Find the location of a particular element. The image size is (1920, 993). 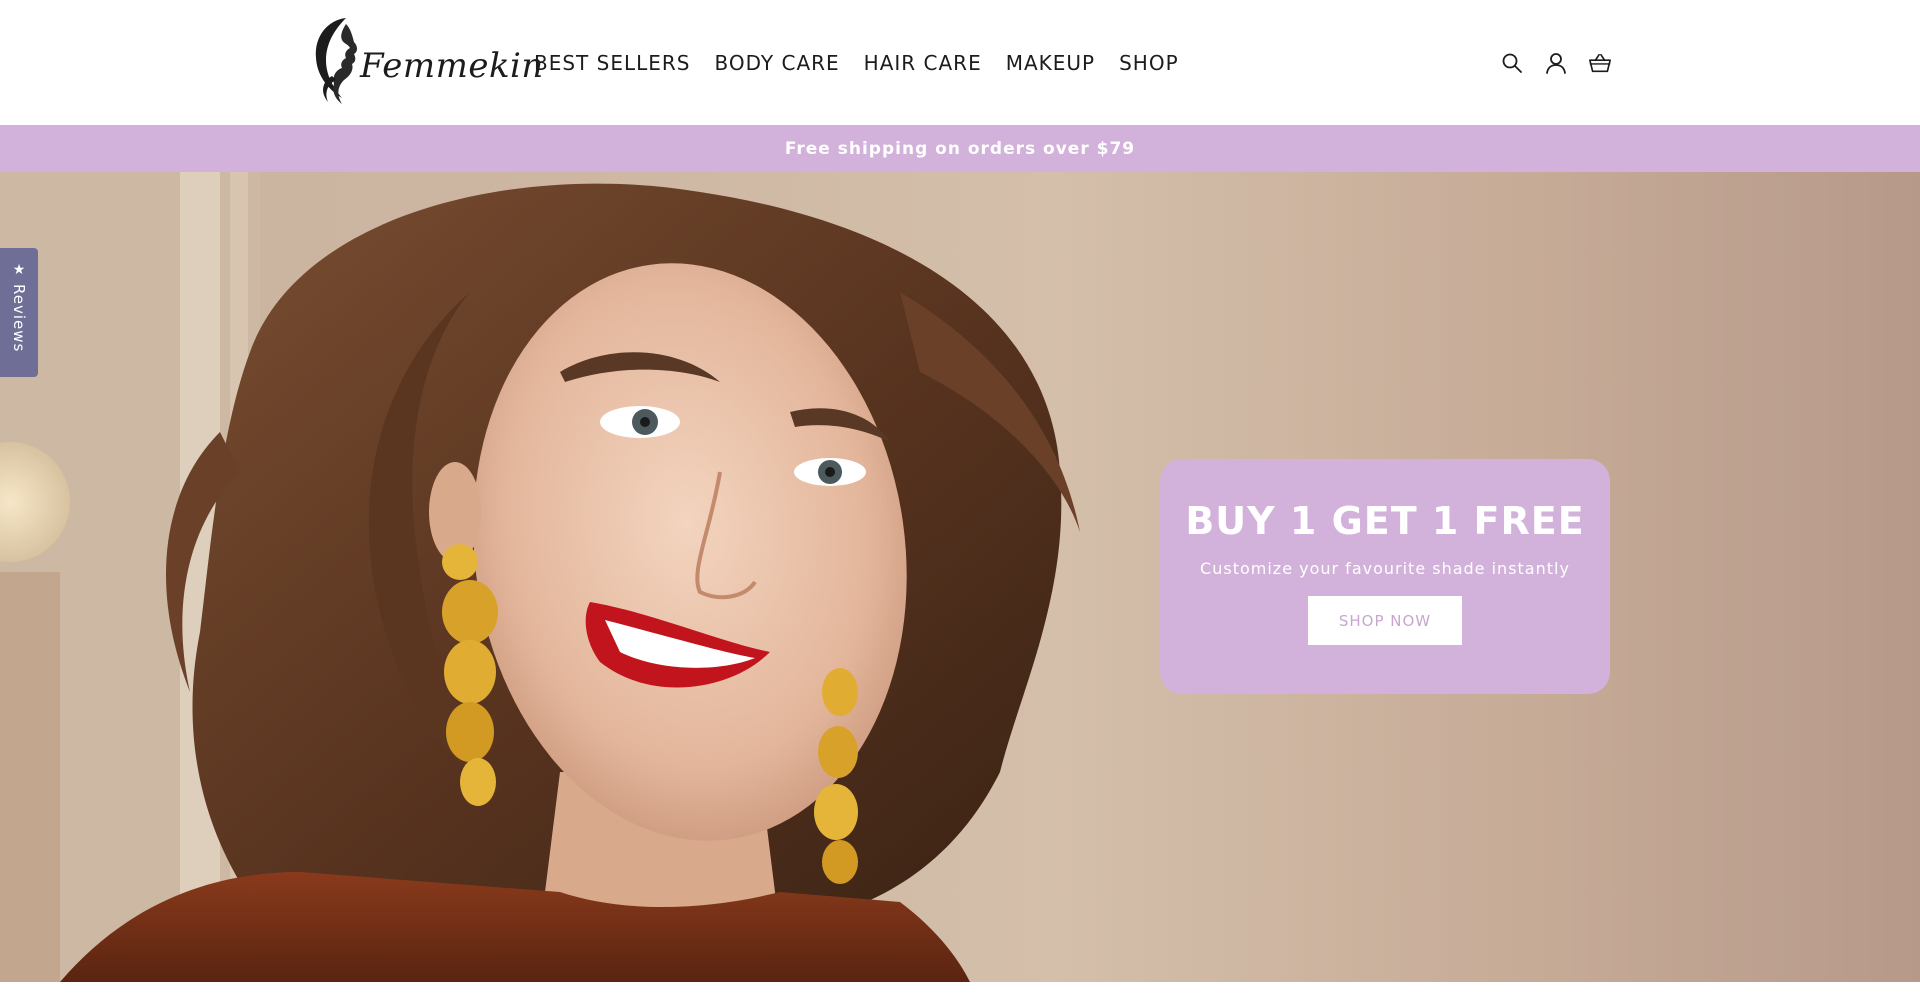

star-icon: ★ is located at coordinates (19, 270).